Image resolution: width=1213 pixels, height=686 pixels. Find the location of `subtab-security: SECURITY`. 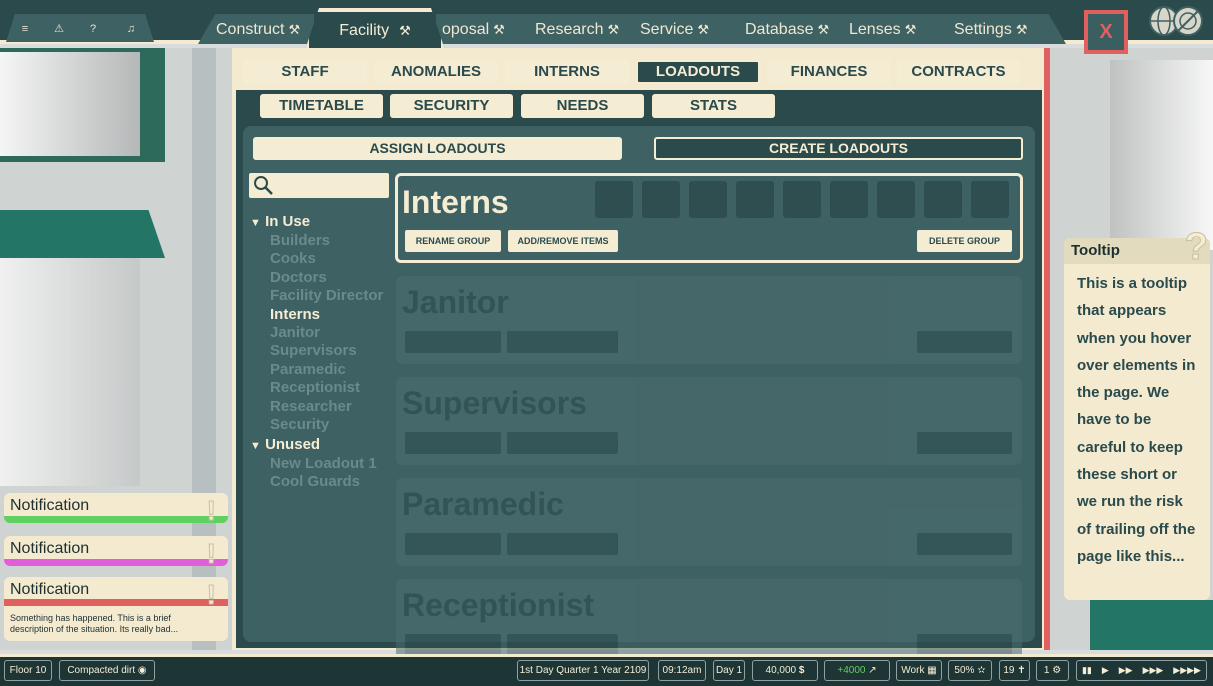

subtab-security: SECURITY is located at coordinates (451, 106).